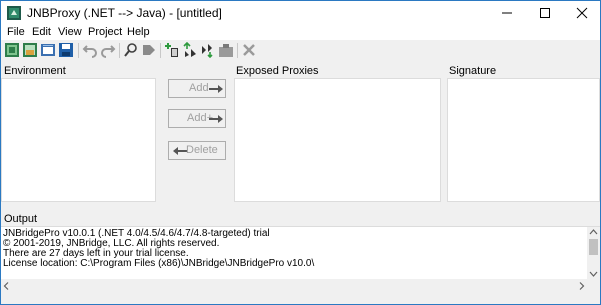 The width and height of the screenshot is (601, 305). I want to click on delete-button: Delete, so click(197, 150).